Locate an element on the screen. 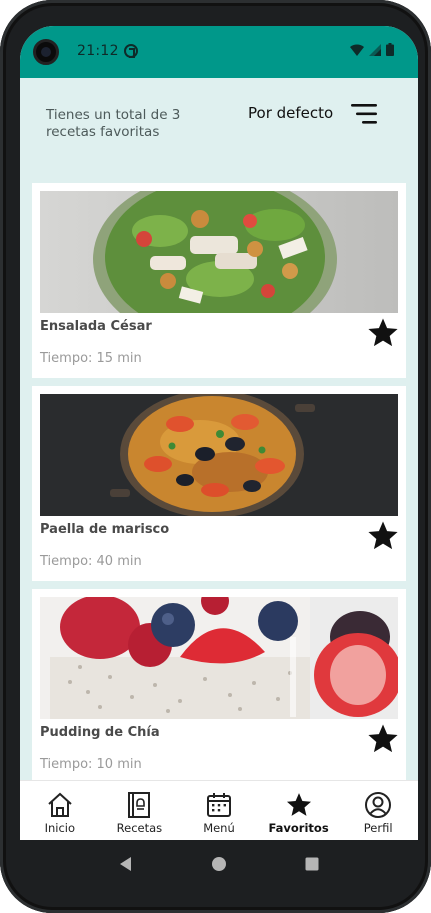 The height and width of the screenshot is (913, 431). nav-item-menu: Menú is located at coordinates (219, 810).